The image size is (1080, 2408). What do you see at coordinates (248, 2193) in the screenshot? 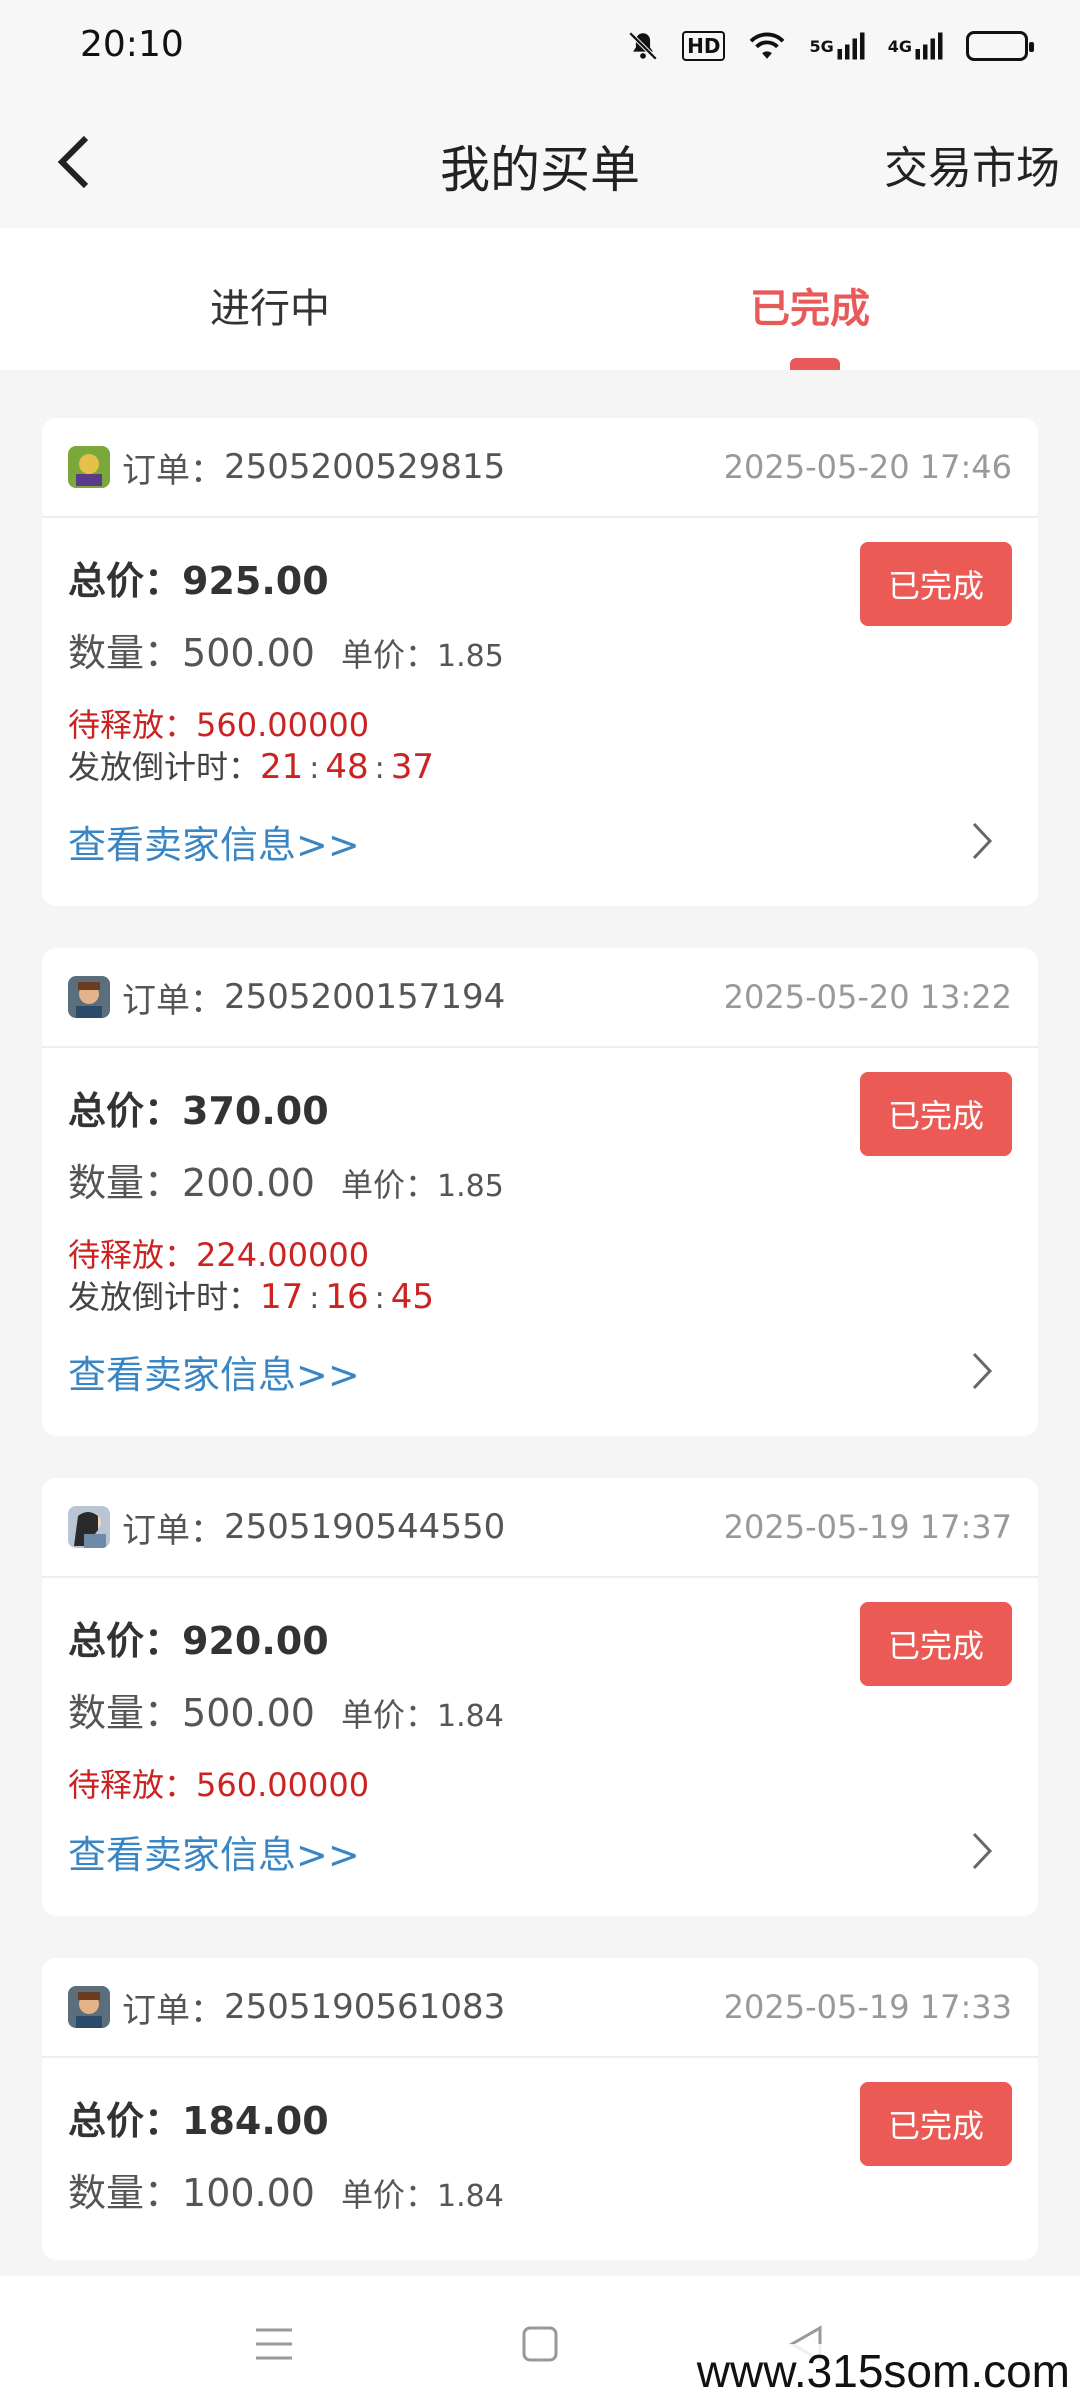
I see `quantity-value: 100.00` at bounding box center [248, 2193].